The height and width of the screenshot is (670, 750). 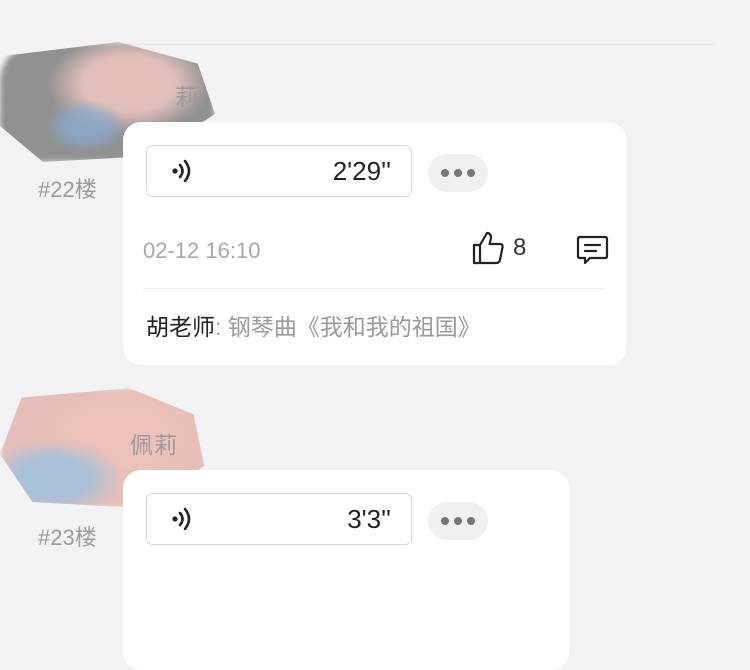 What do you see at coordinates (154, 443) in the screenshot?
I see `username: 佩莉` at bounding box center [154, 443].